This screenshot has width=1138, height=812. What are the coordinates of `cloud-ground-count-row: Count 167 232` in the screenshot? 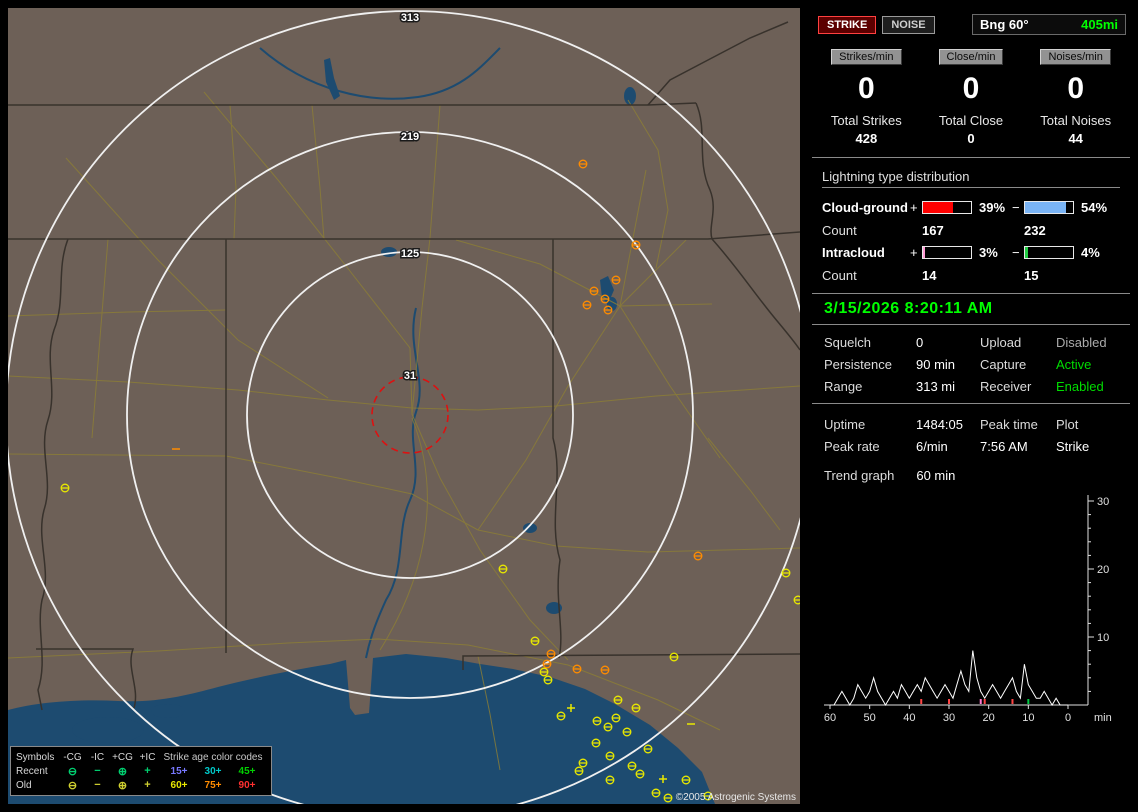 It's located at (971, 230).